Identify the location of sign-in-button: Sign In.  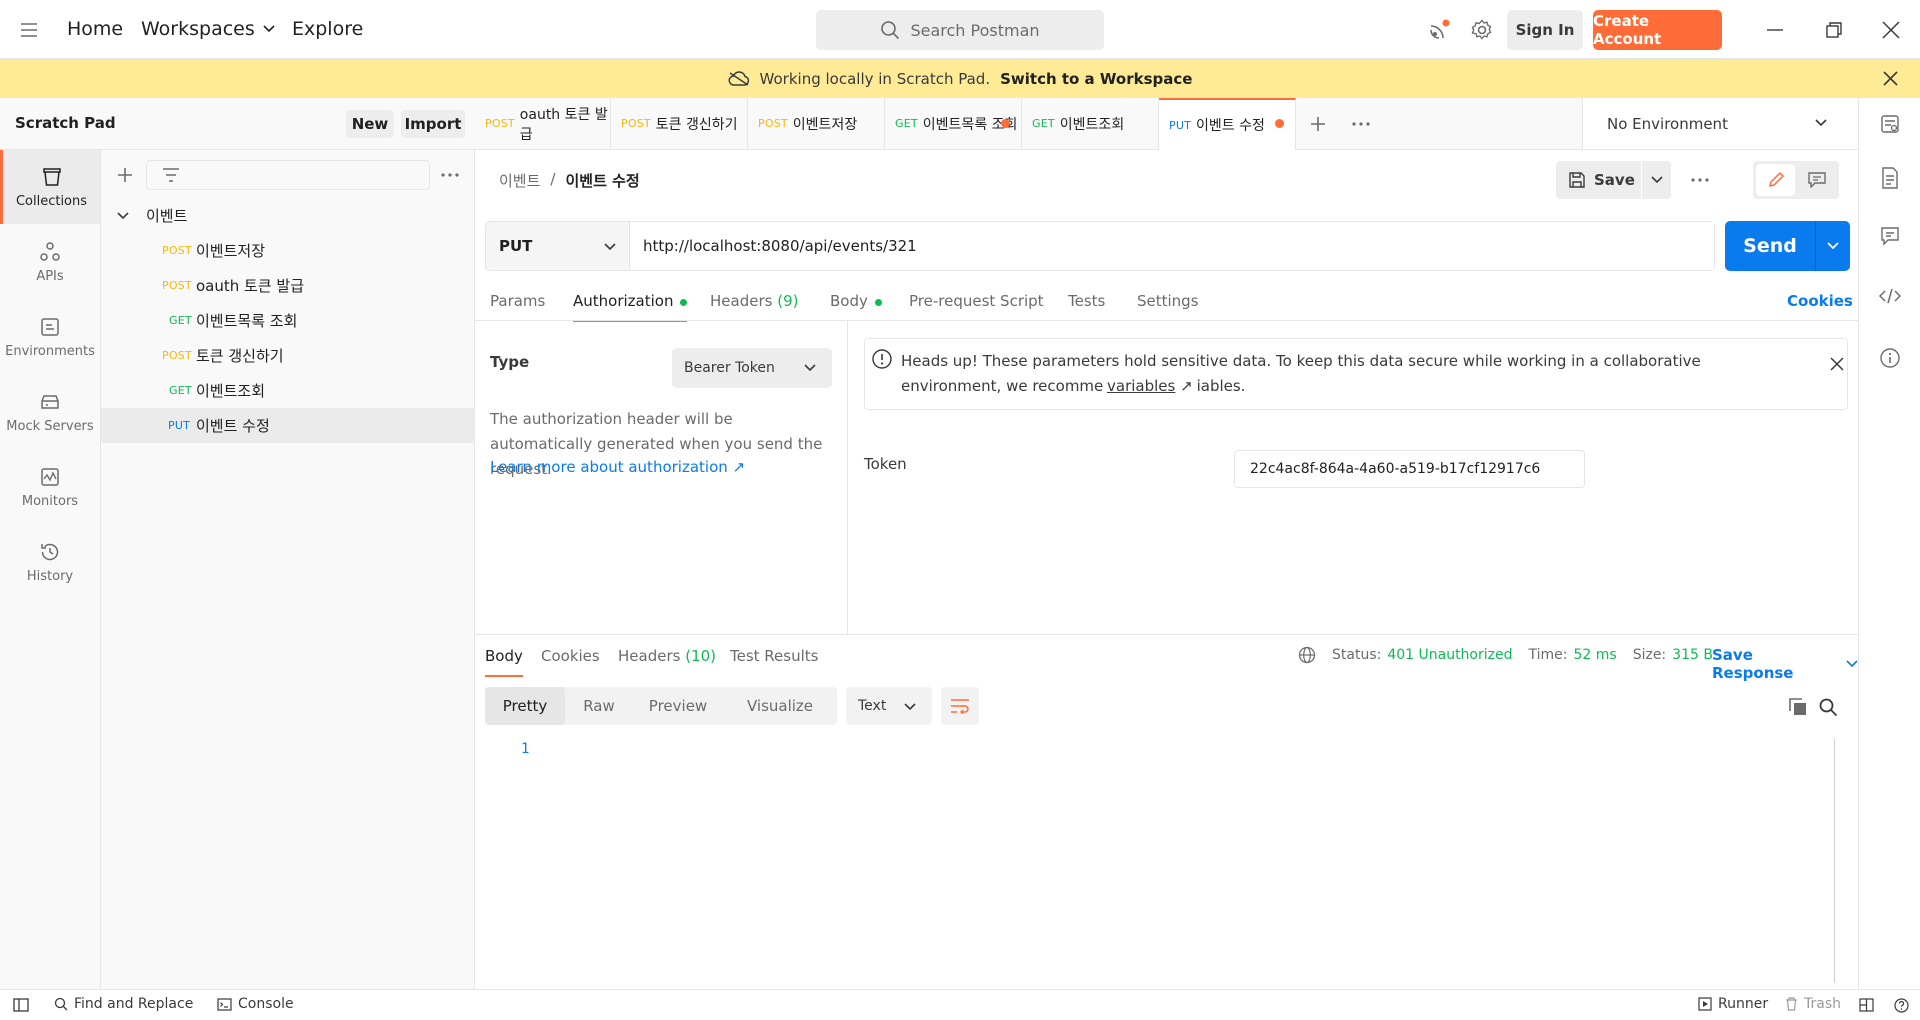
(1545, 30).